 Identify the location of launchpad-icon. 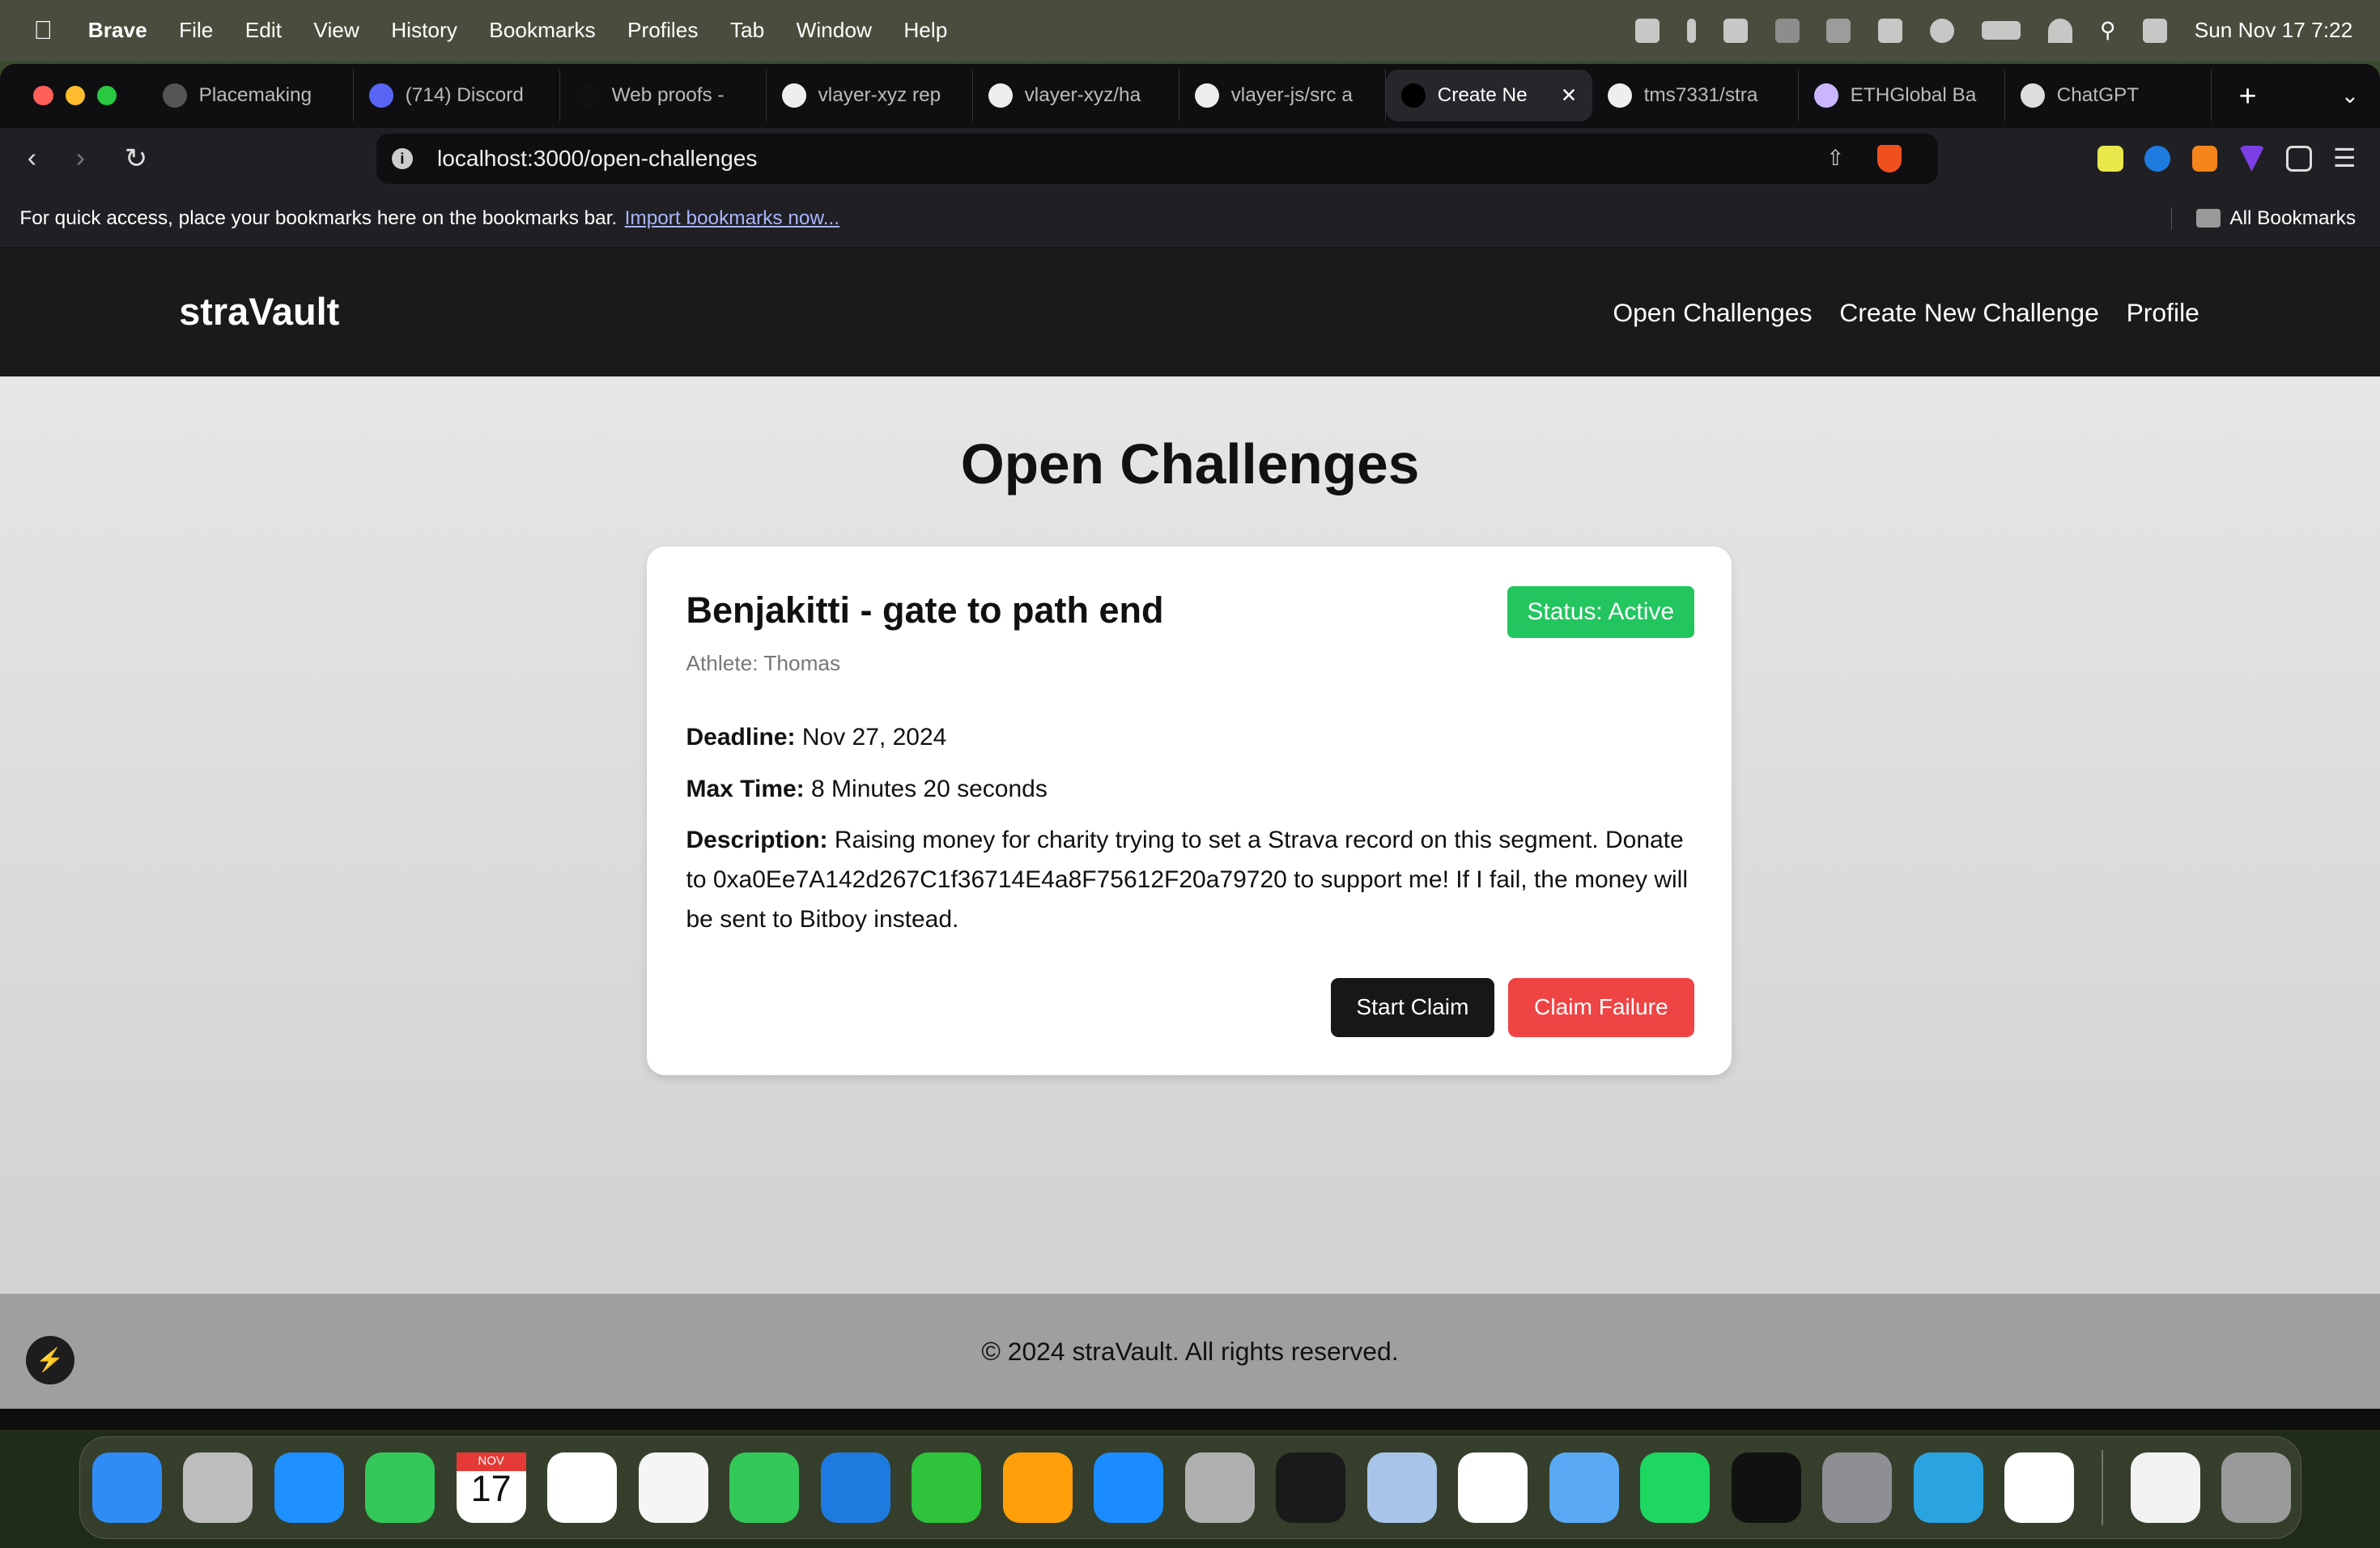
(218, 1488).